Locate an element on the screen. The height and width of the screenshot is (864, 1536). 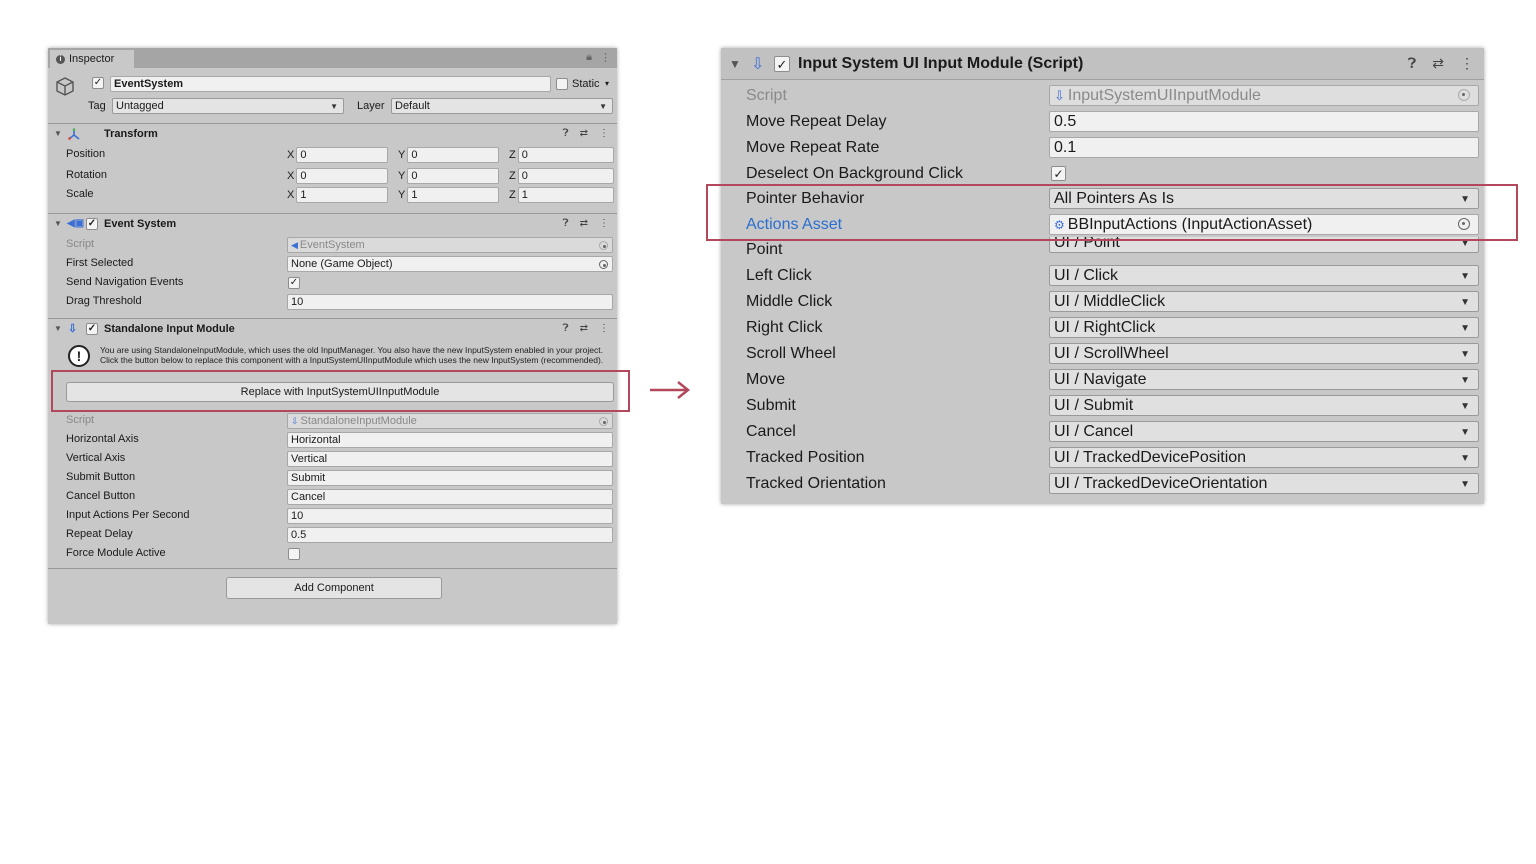
vertical-axis-row: Vertical Axis Vertical is located at coordinates (332, 459).